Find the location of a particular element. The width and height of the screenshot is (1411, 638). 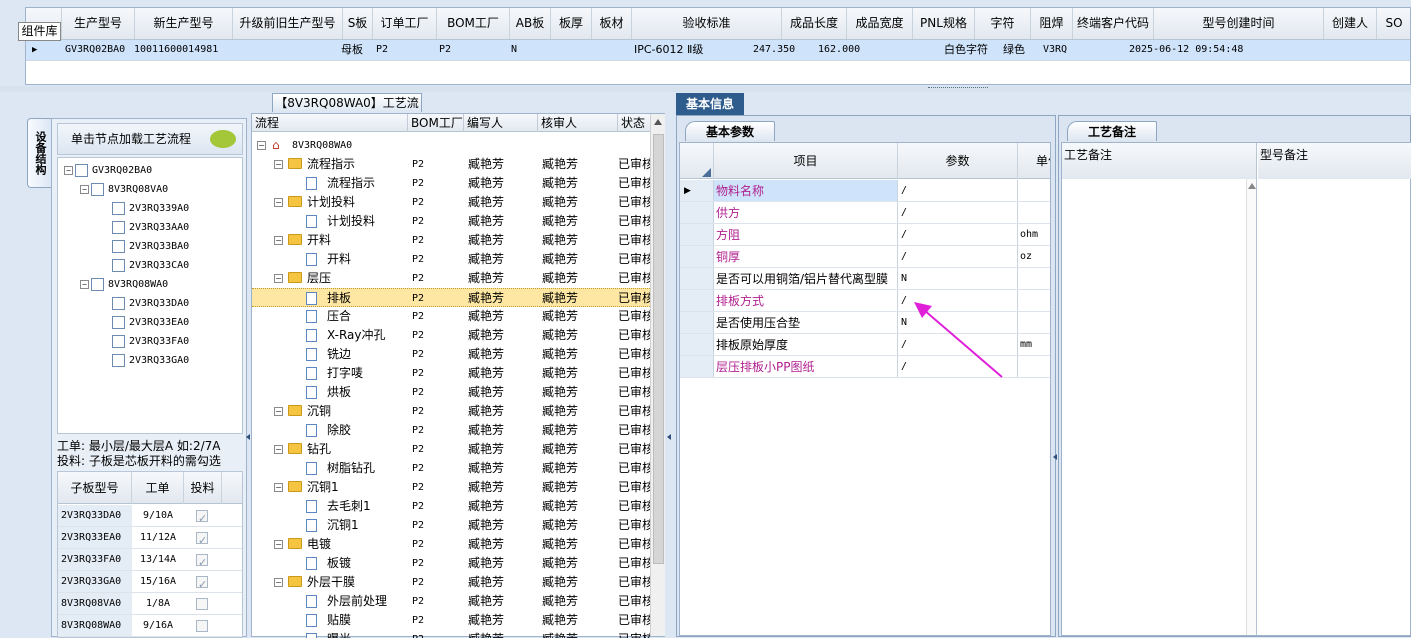

workflow-step: 去毛刺1 P2 臧艳芳 臧艳芳 已审核 is located at coordinates (451, 506).